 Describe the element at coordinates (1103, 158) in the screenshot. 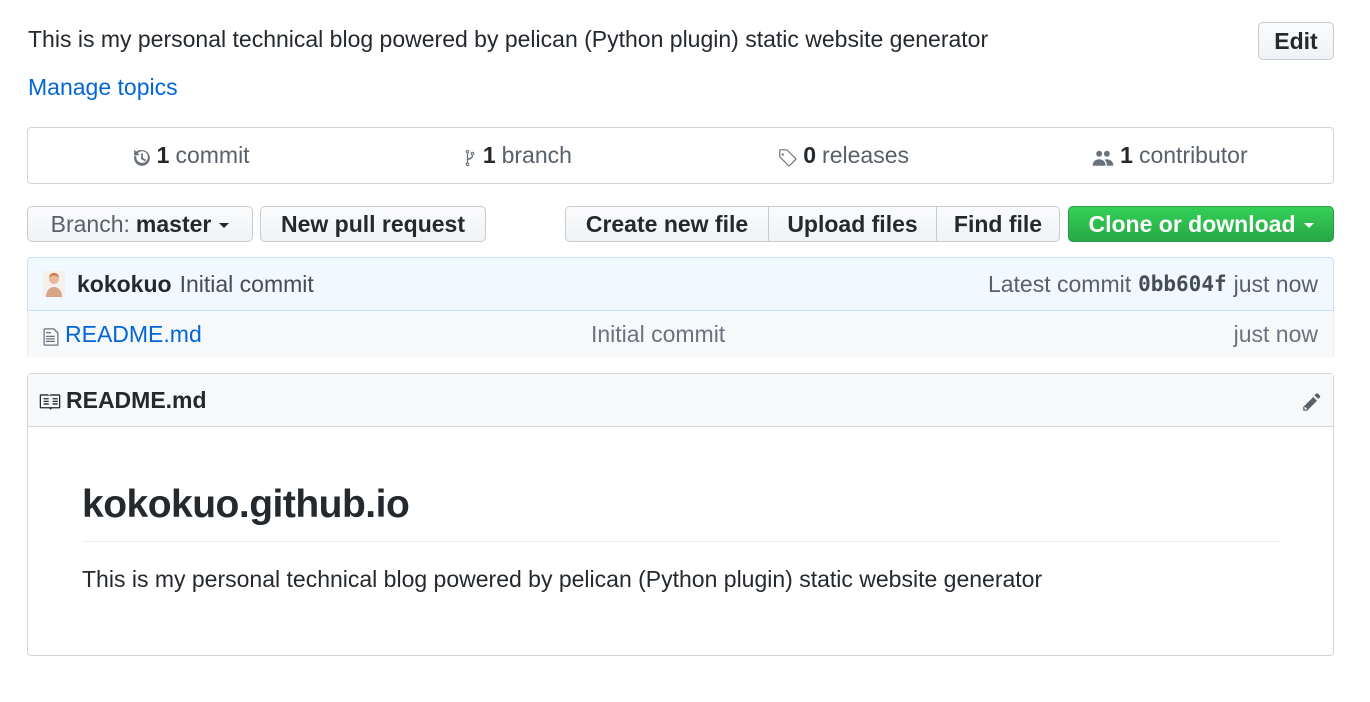

I see `people-icon` at that location.